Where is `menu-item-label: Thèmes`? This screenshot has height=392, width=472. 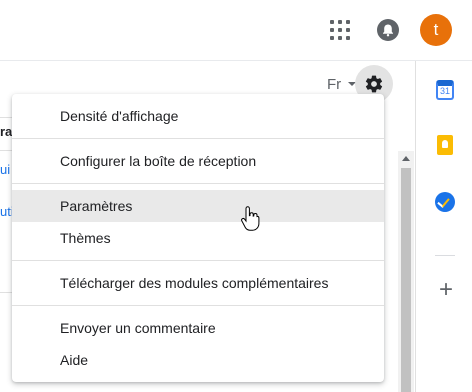
menu-item-label: Thèmes is located at coordinates (85, 238).